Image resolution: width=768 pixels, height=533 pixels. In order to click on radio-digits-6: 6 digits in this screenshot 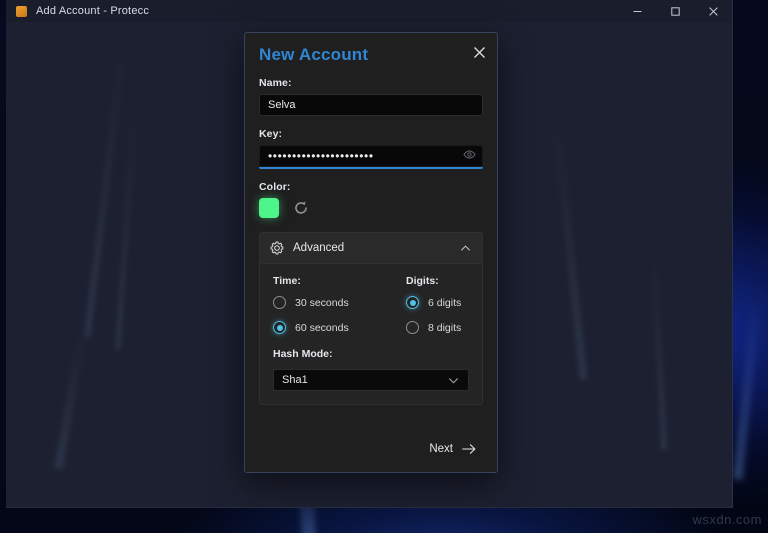, I will do `click(437, 302)`.